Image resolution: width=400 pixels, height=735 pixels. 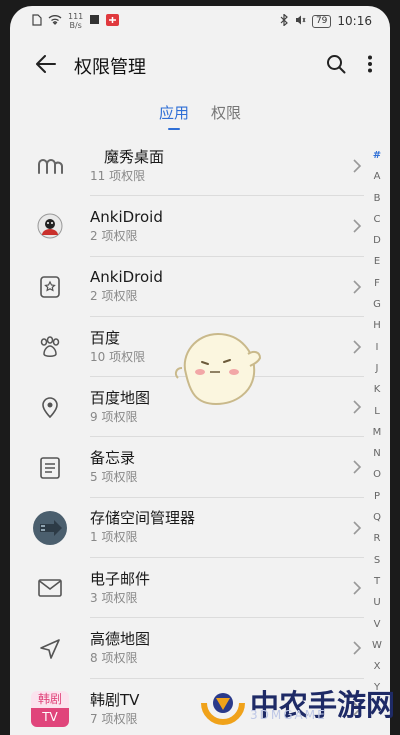 I want to click on index-letter: K, so click(x=377, y=389).